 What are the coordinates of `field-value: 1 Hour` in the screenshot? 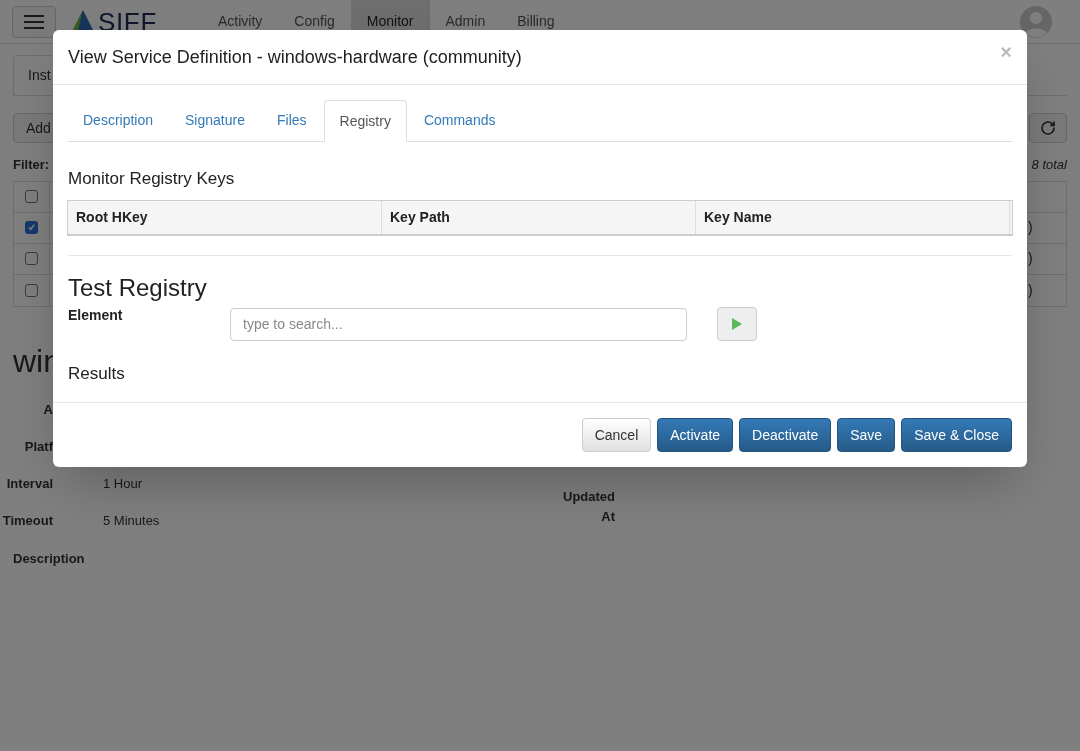 It's located at (123, 483).